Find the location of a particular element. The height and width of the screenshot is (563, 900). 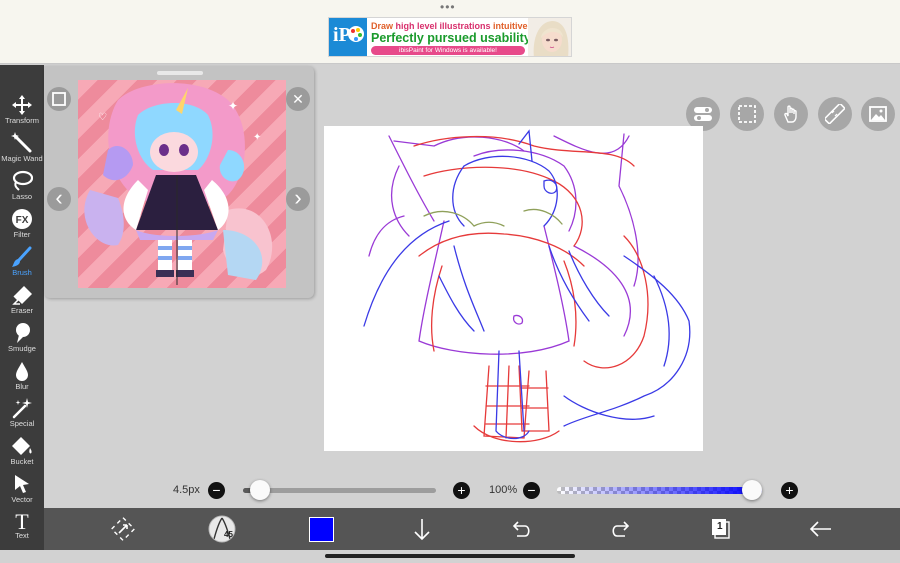

arrow-down-icon is located at coordinates (422, 530).